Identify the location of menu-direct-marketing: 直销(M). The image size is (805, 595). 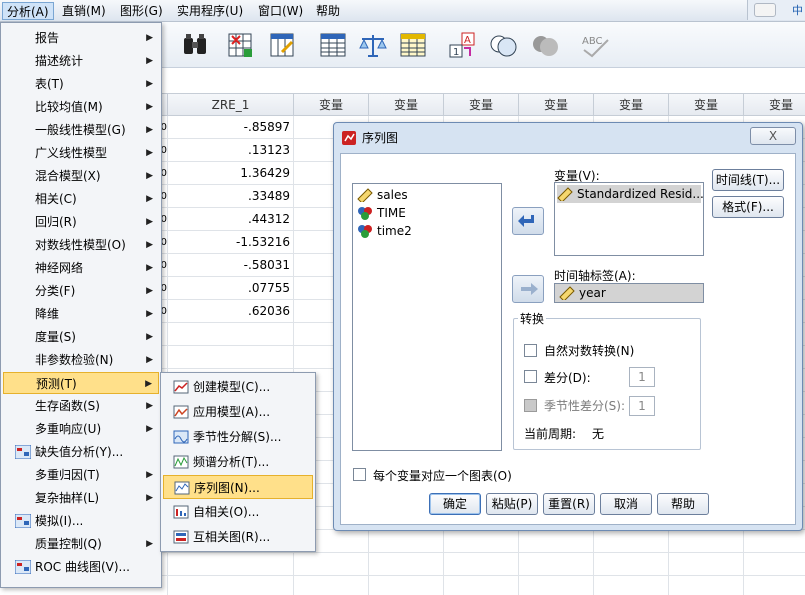
(84, 11).